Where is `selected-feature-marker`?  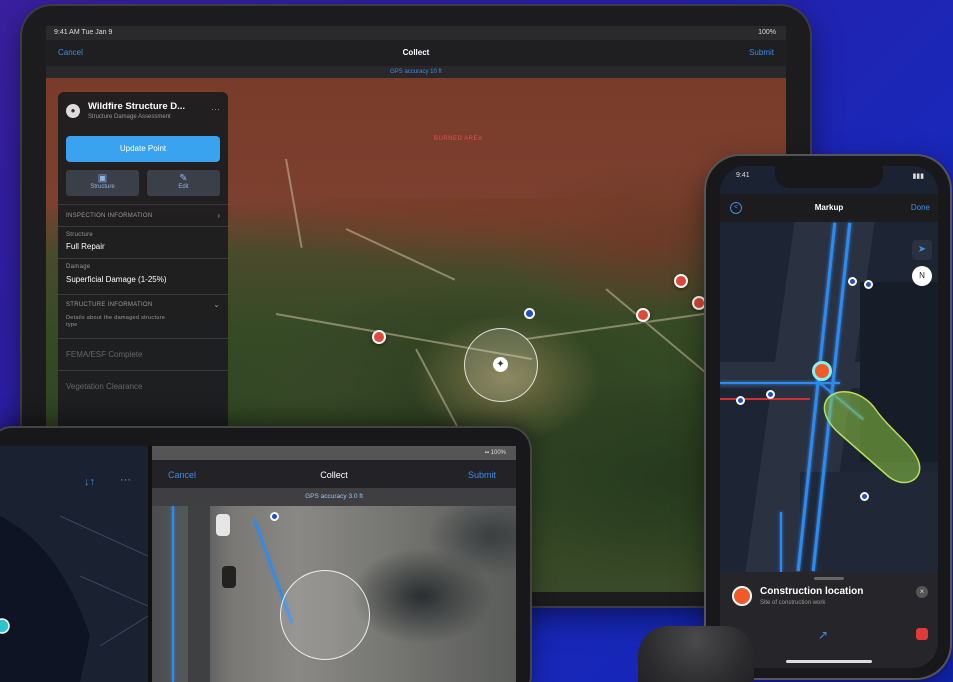 selected-feature-marker is located at coordinates (822, 371).